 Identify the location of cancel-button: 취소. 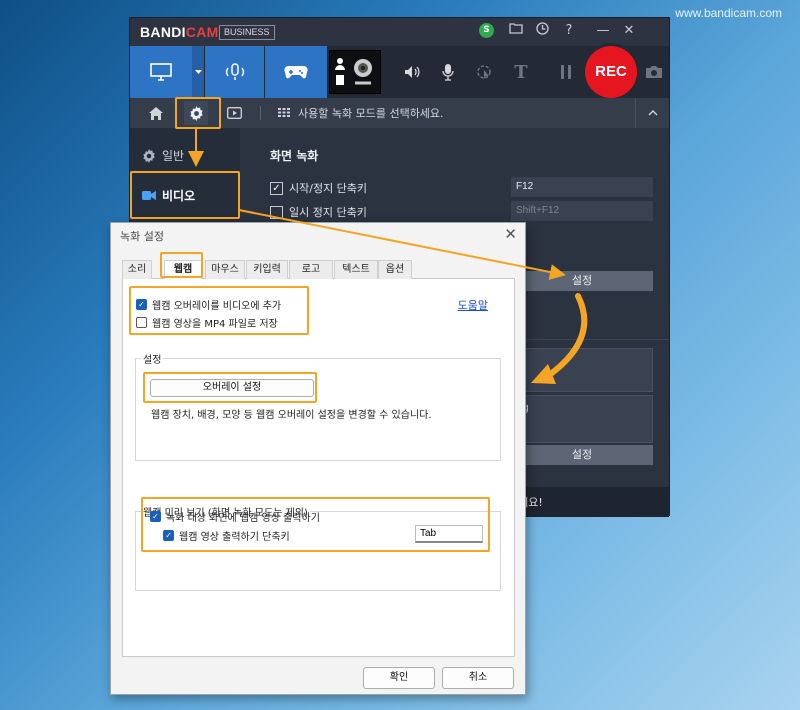
(478, 678).